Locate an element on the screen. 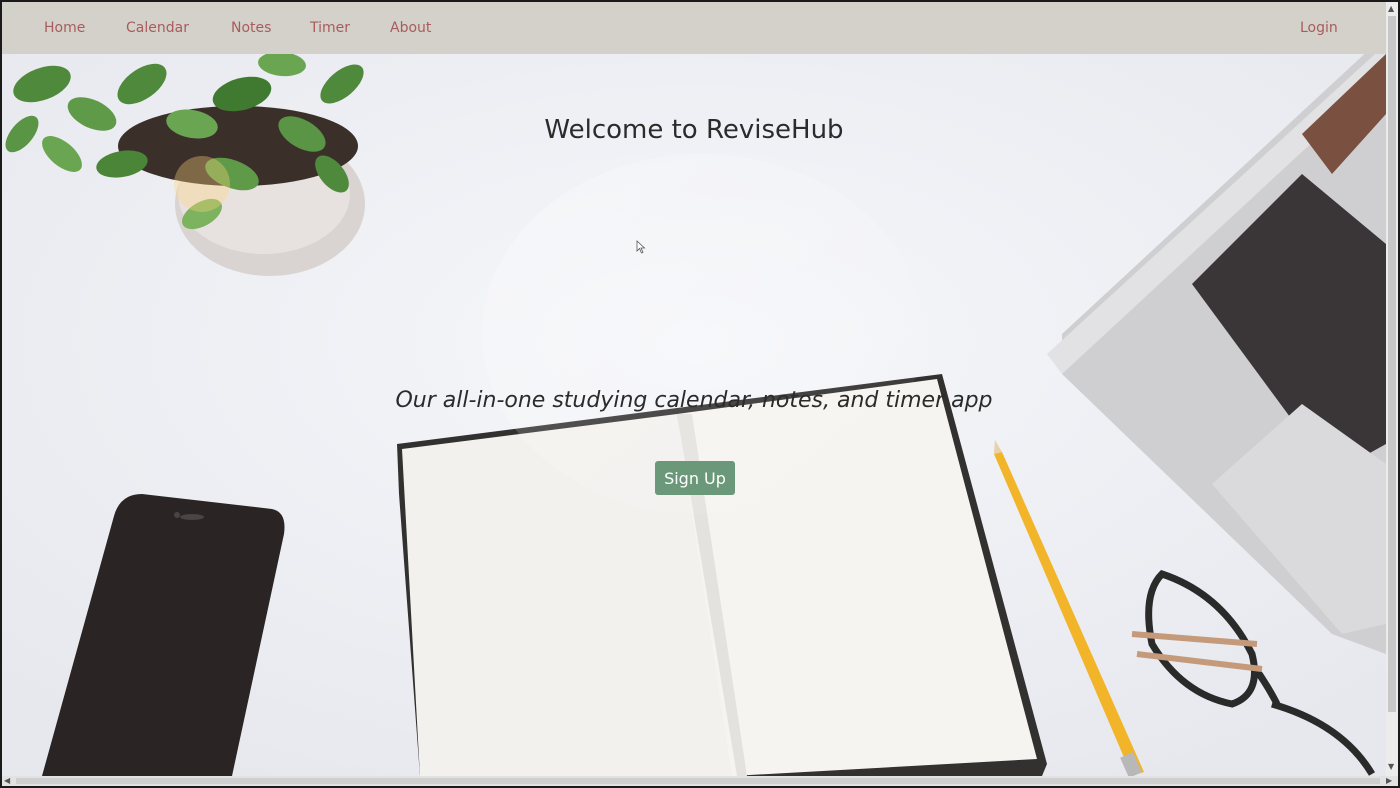 Image resolution: width=1400 pixels, height=788 pixels. horizontal-scroll-thumb is located at coordinates (698, 781).